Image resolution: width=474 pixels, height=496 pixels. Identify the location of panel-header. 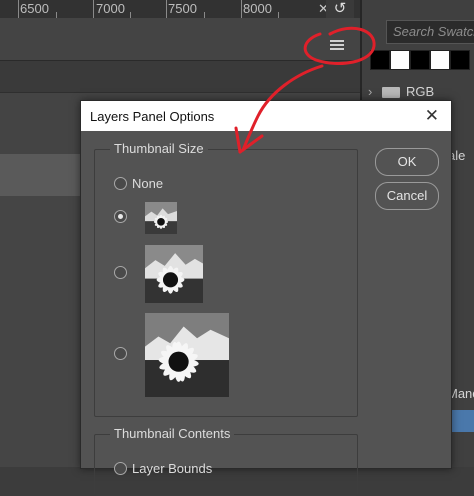
(180, 39).